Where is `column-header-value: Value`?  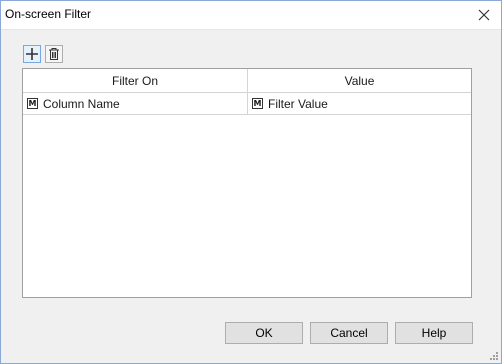
column-header-value: Value is located at coordinates (359, 81).